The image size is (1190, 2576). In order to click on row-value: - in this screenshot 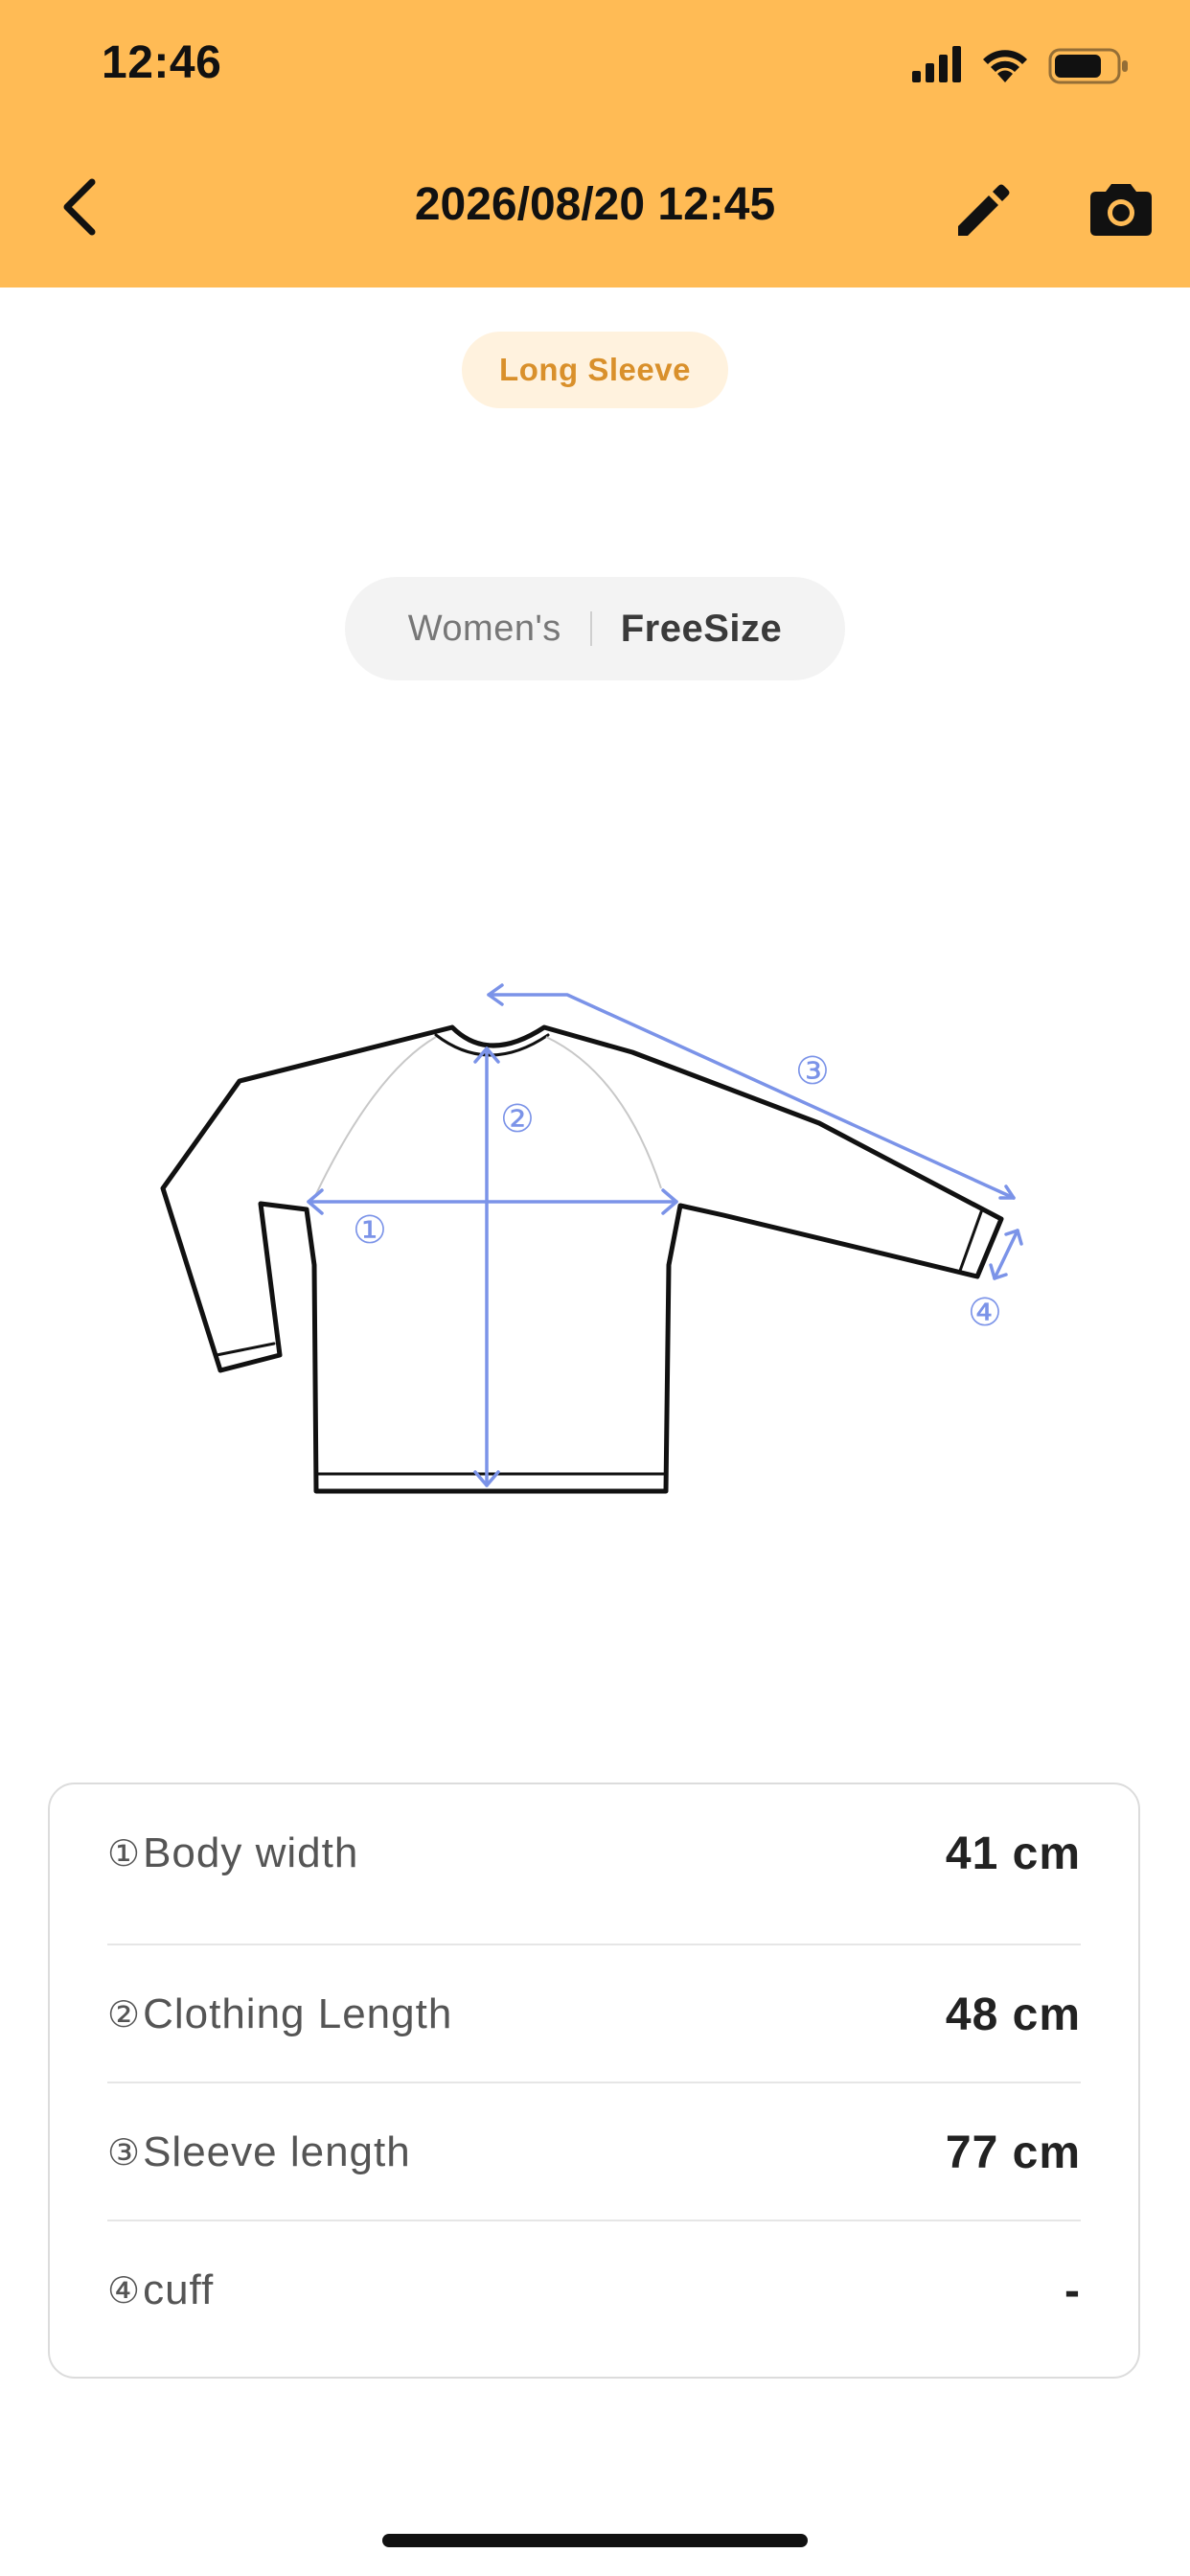, I will do `click(1072, 2290)`.